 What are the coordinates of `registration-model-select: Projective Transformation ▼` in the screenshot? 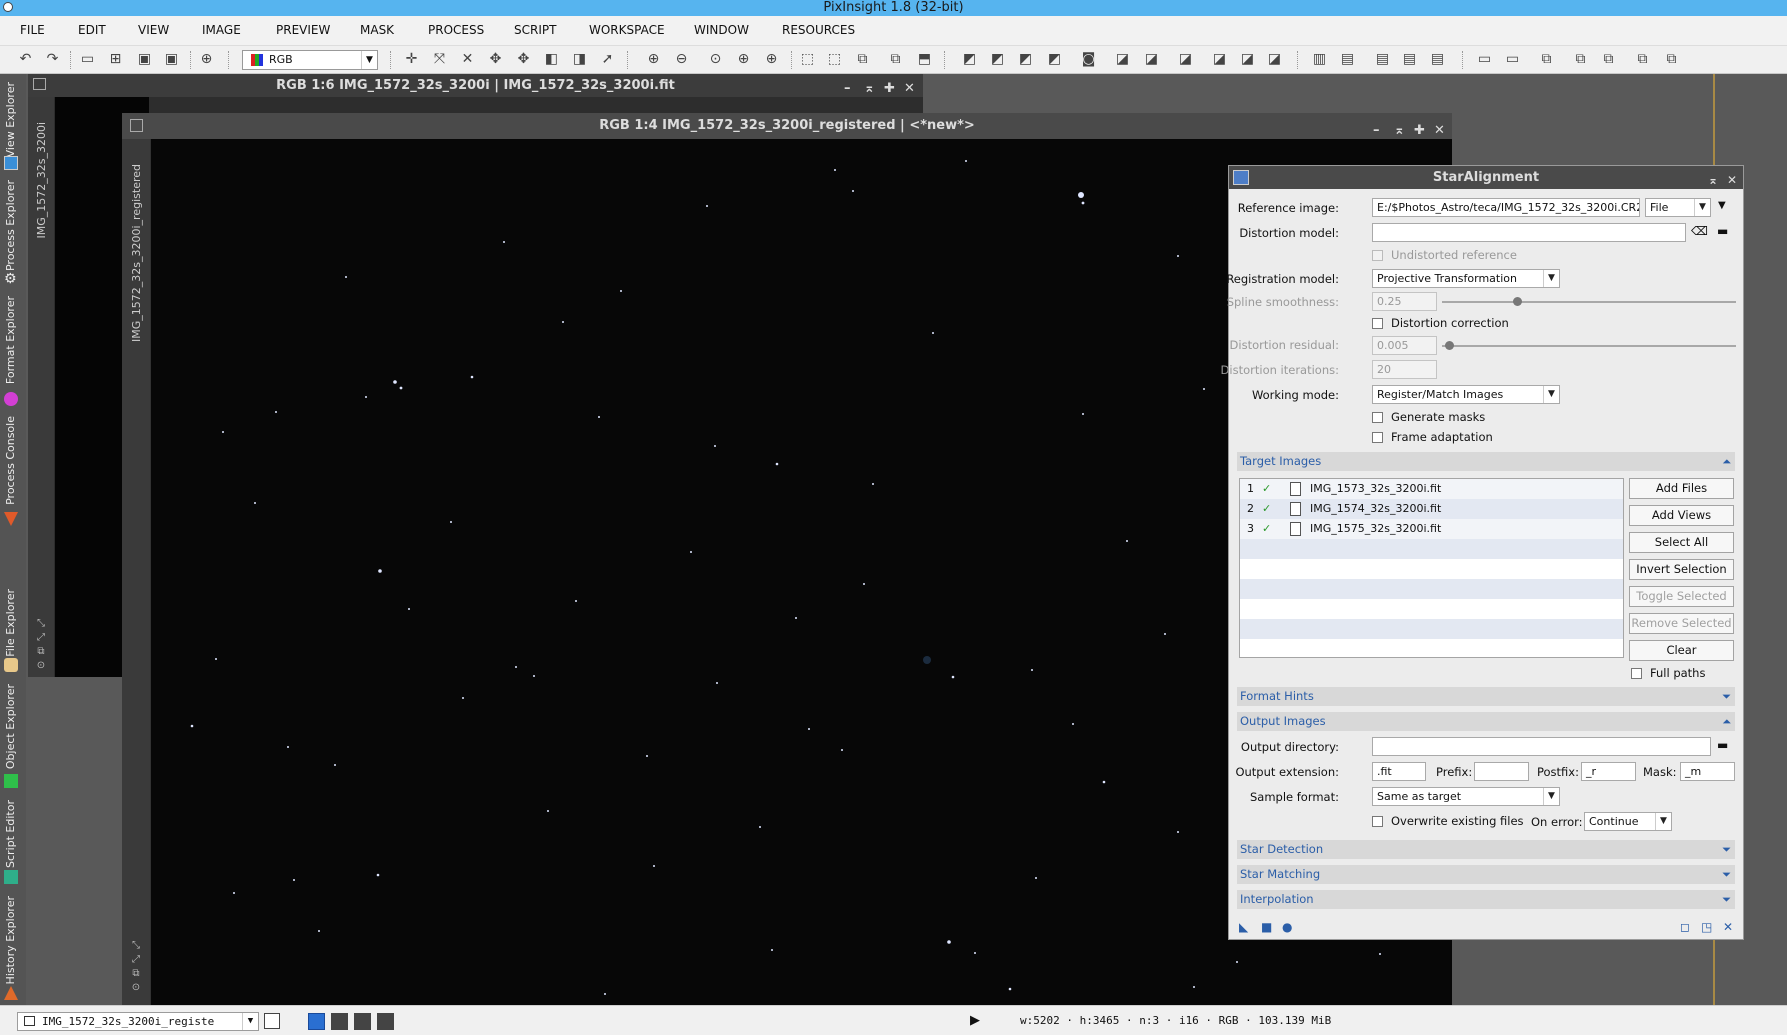 It's located at (1466, 278).